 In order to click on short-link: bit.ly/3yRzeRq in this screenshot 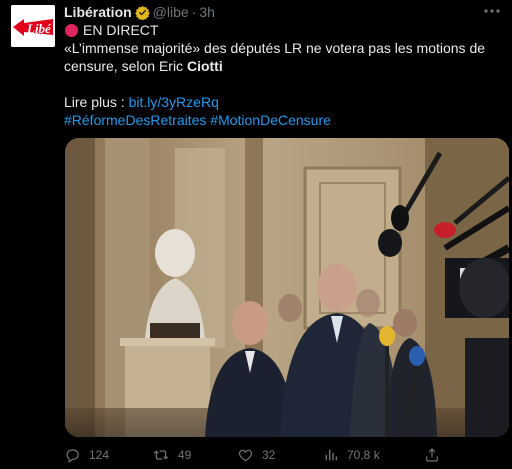, I will do `click(174, 102)`.